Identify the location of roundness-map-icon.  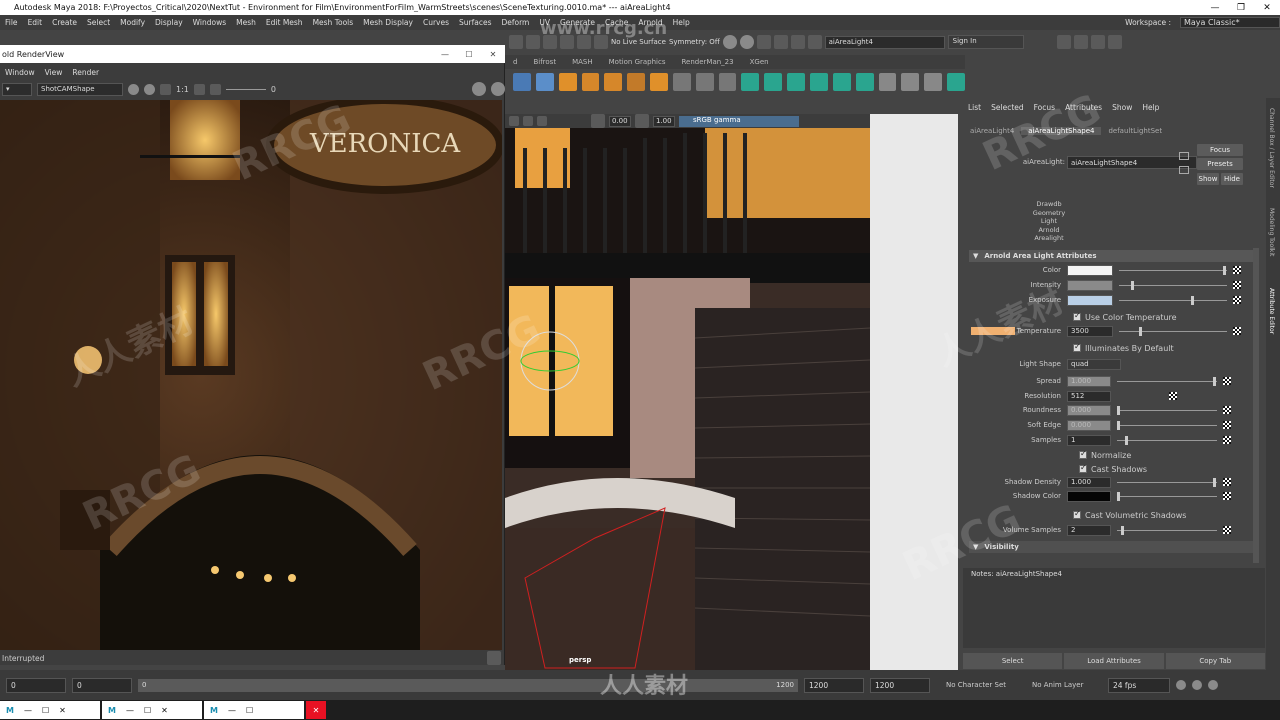
(1227, 410).